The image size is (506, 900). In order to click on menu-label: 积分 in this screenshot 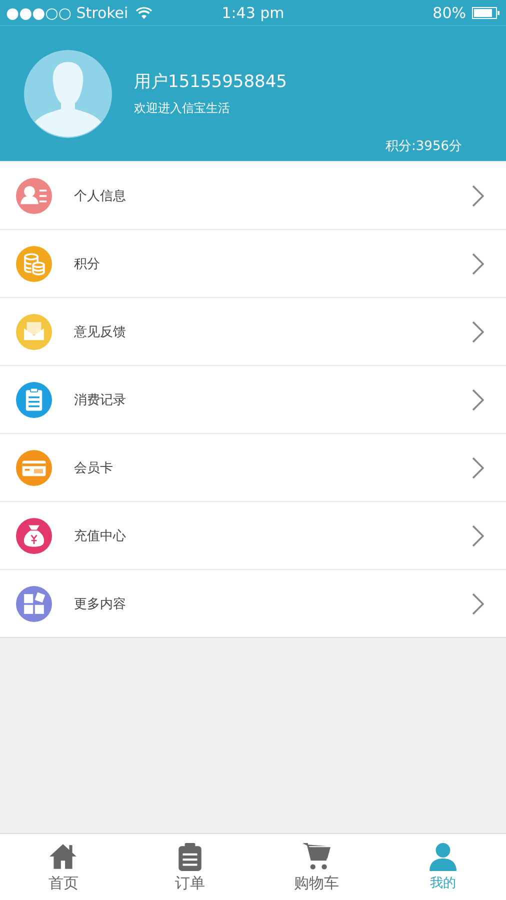, I will do `click(87, 264)`.